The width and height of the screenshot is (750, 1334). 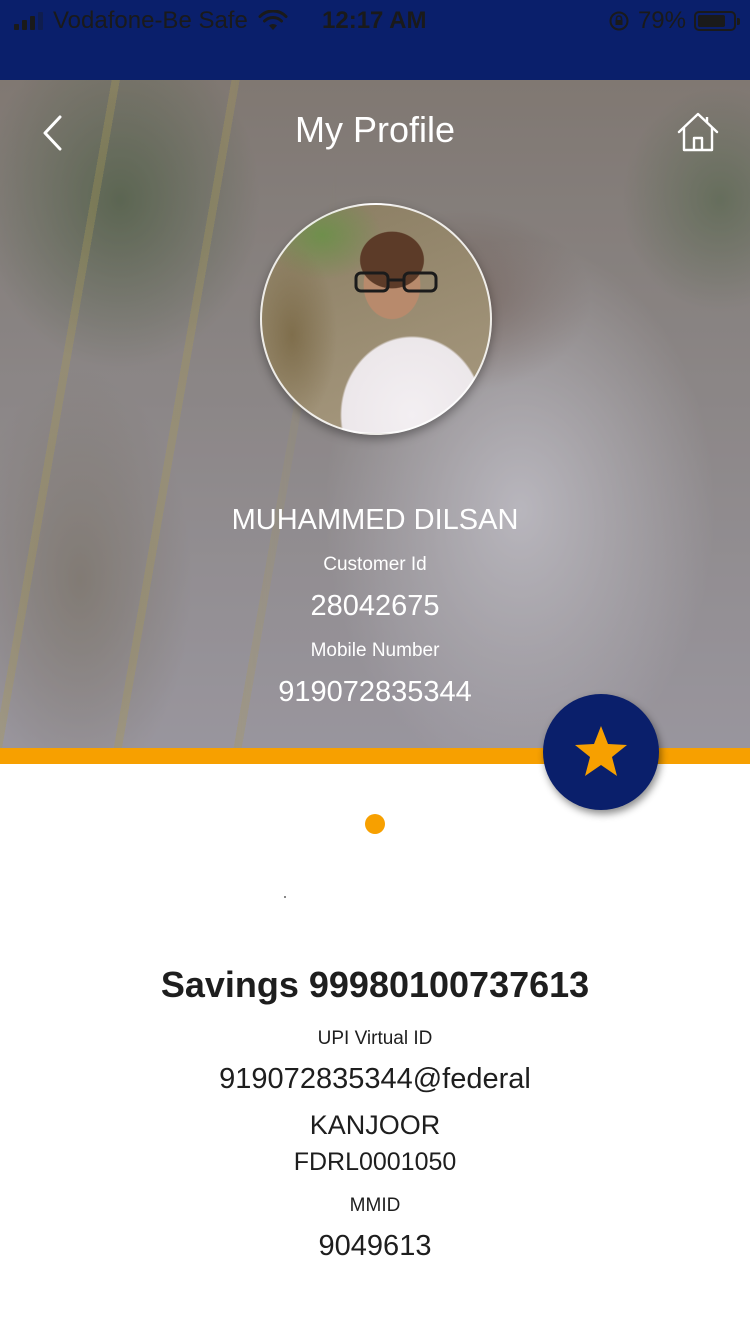 I want to click on wifi-icon, so click(x=273, y=20).